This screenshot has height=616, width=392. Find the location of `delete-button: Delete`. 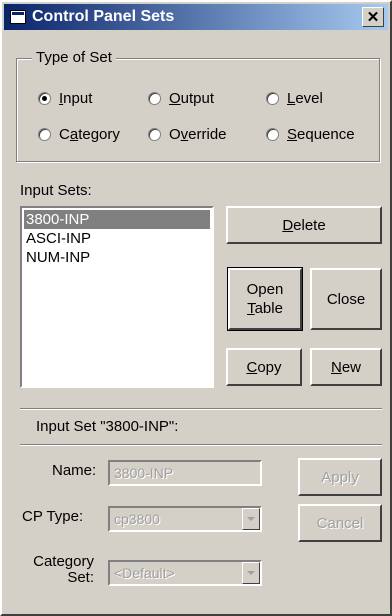

delete-button: Delete is located at coordinates (304, 225).